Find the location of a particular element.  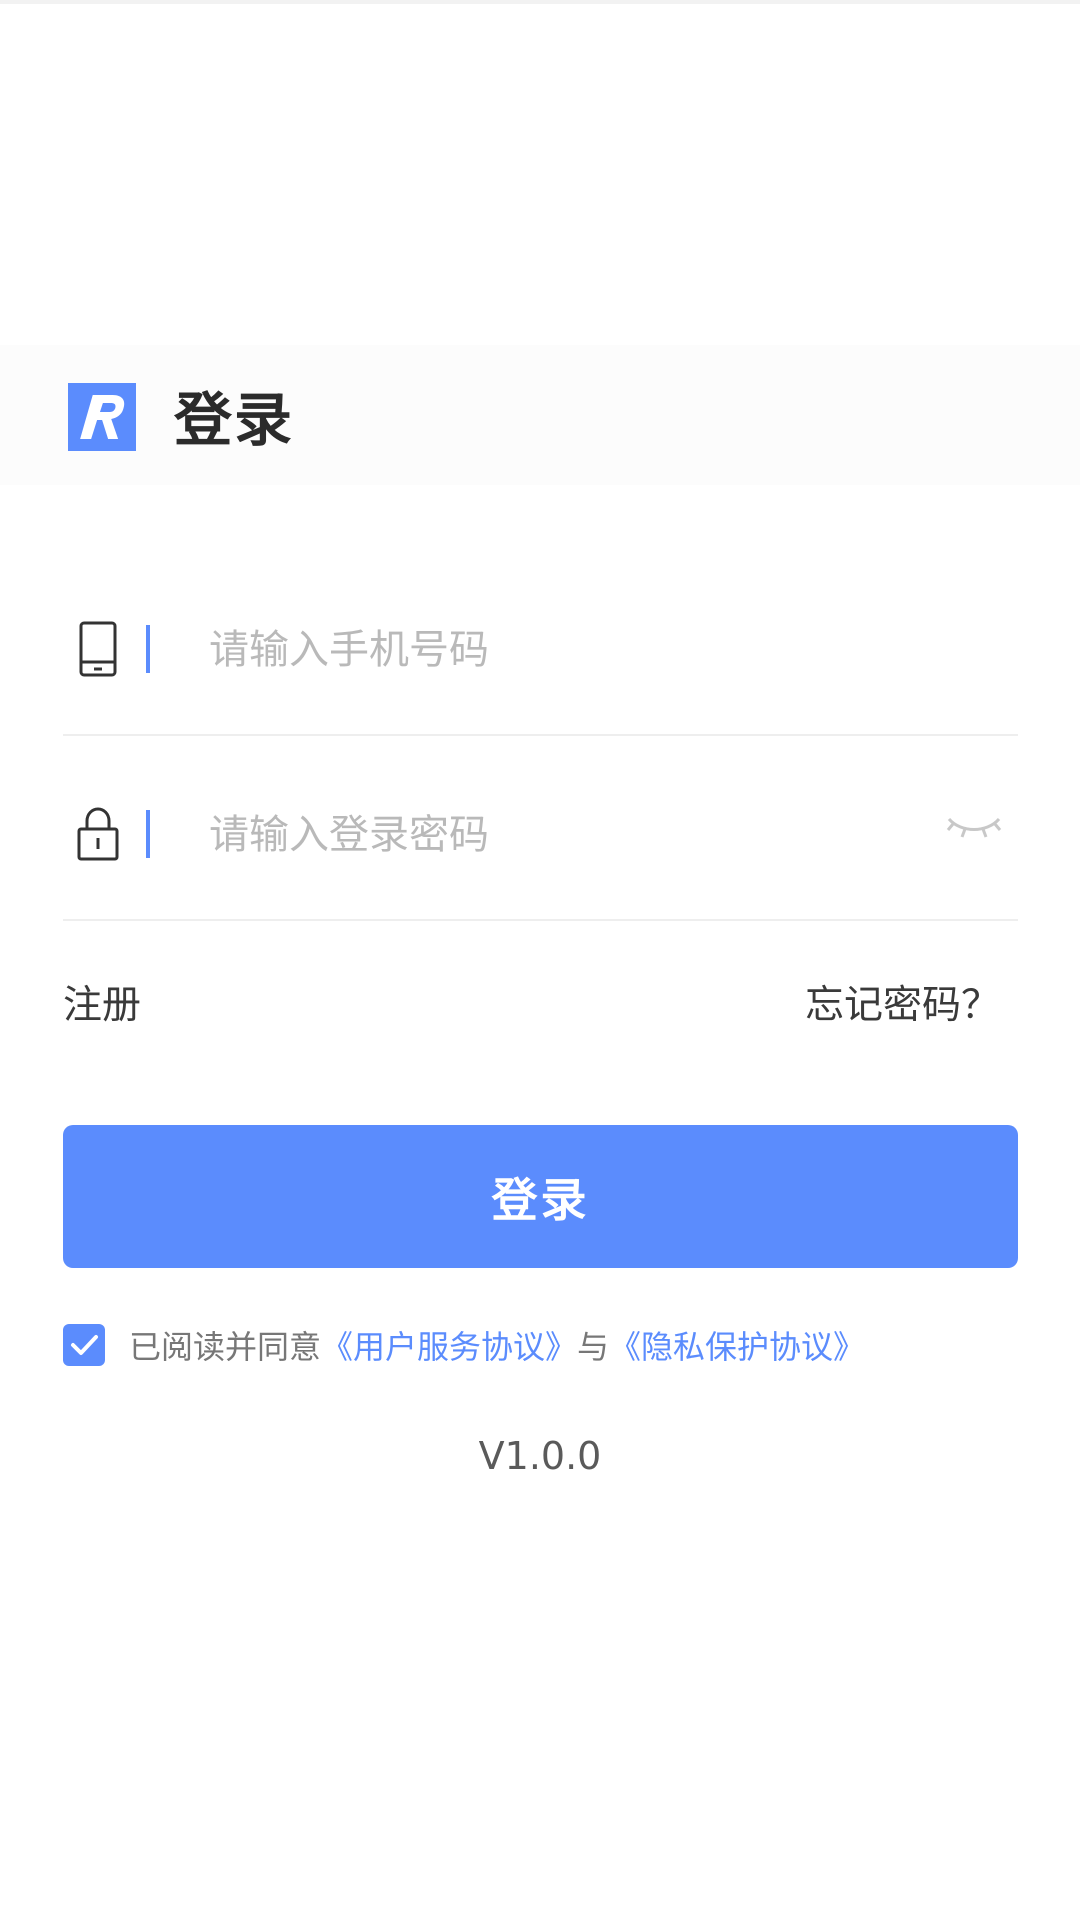

page-title: 登录 is located at coordinates (234, 420).